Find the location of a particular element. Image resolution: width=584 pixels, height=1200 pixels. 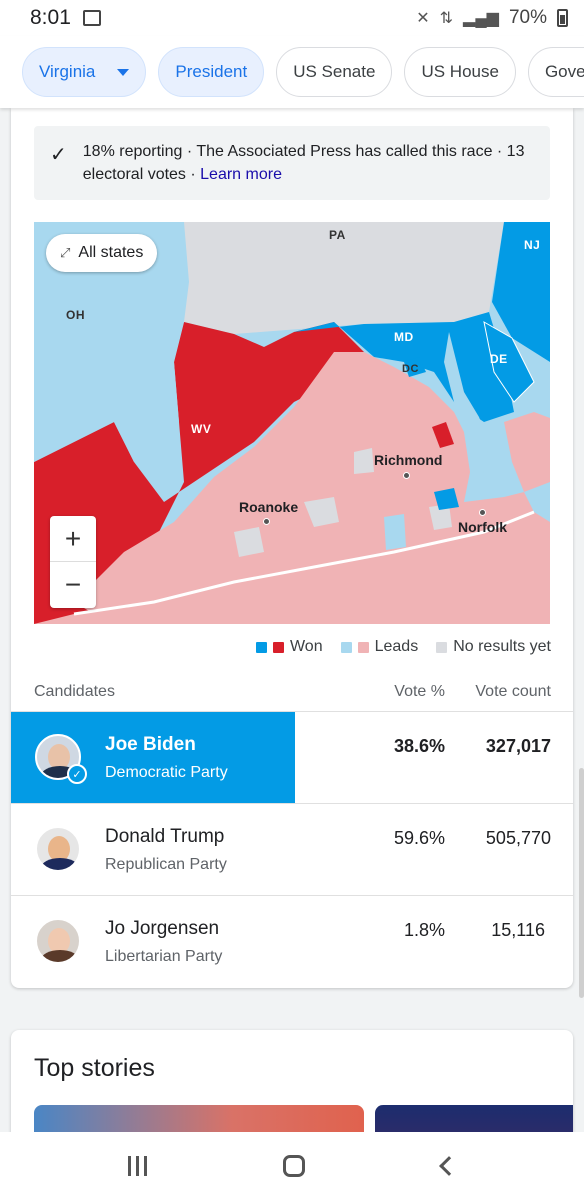

map-legend: Won Leads No results yet is located at coordinates (403, 647).